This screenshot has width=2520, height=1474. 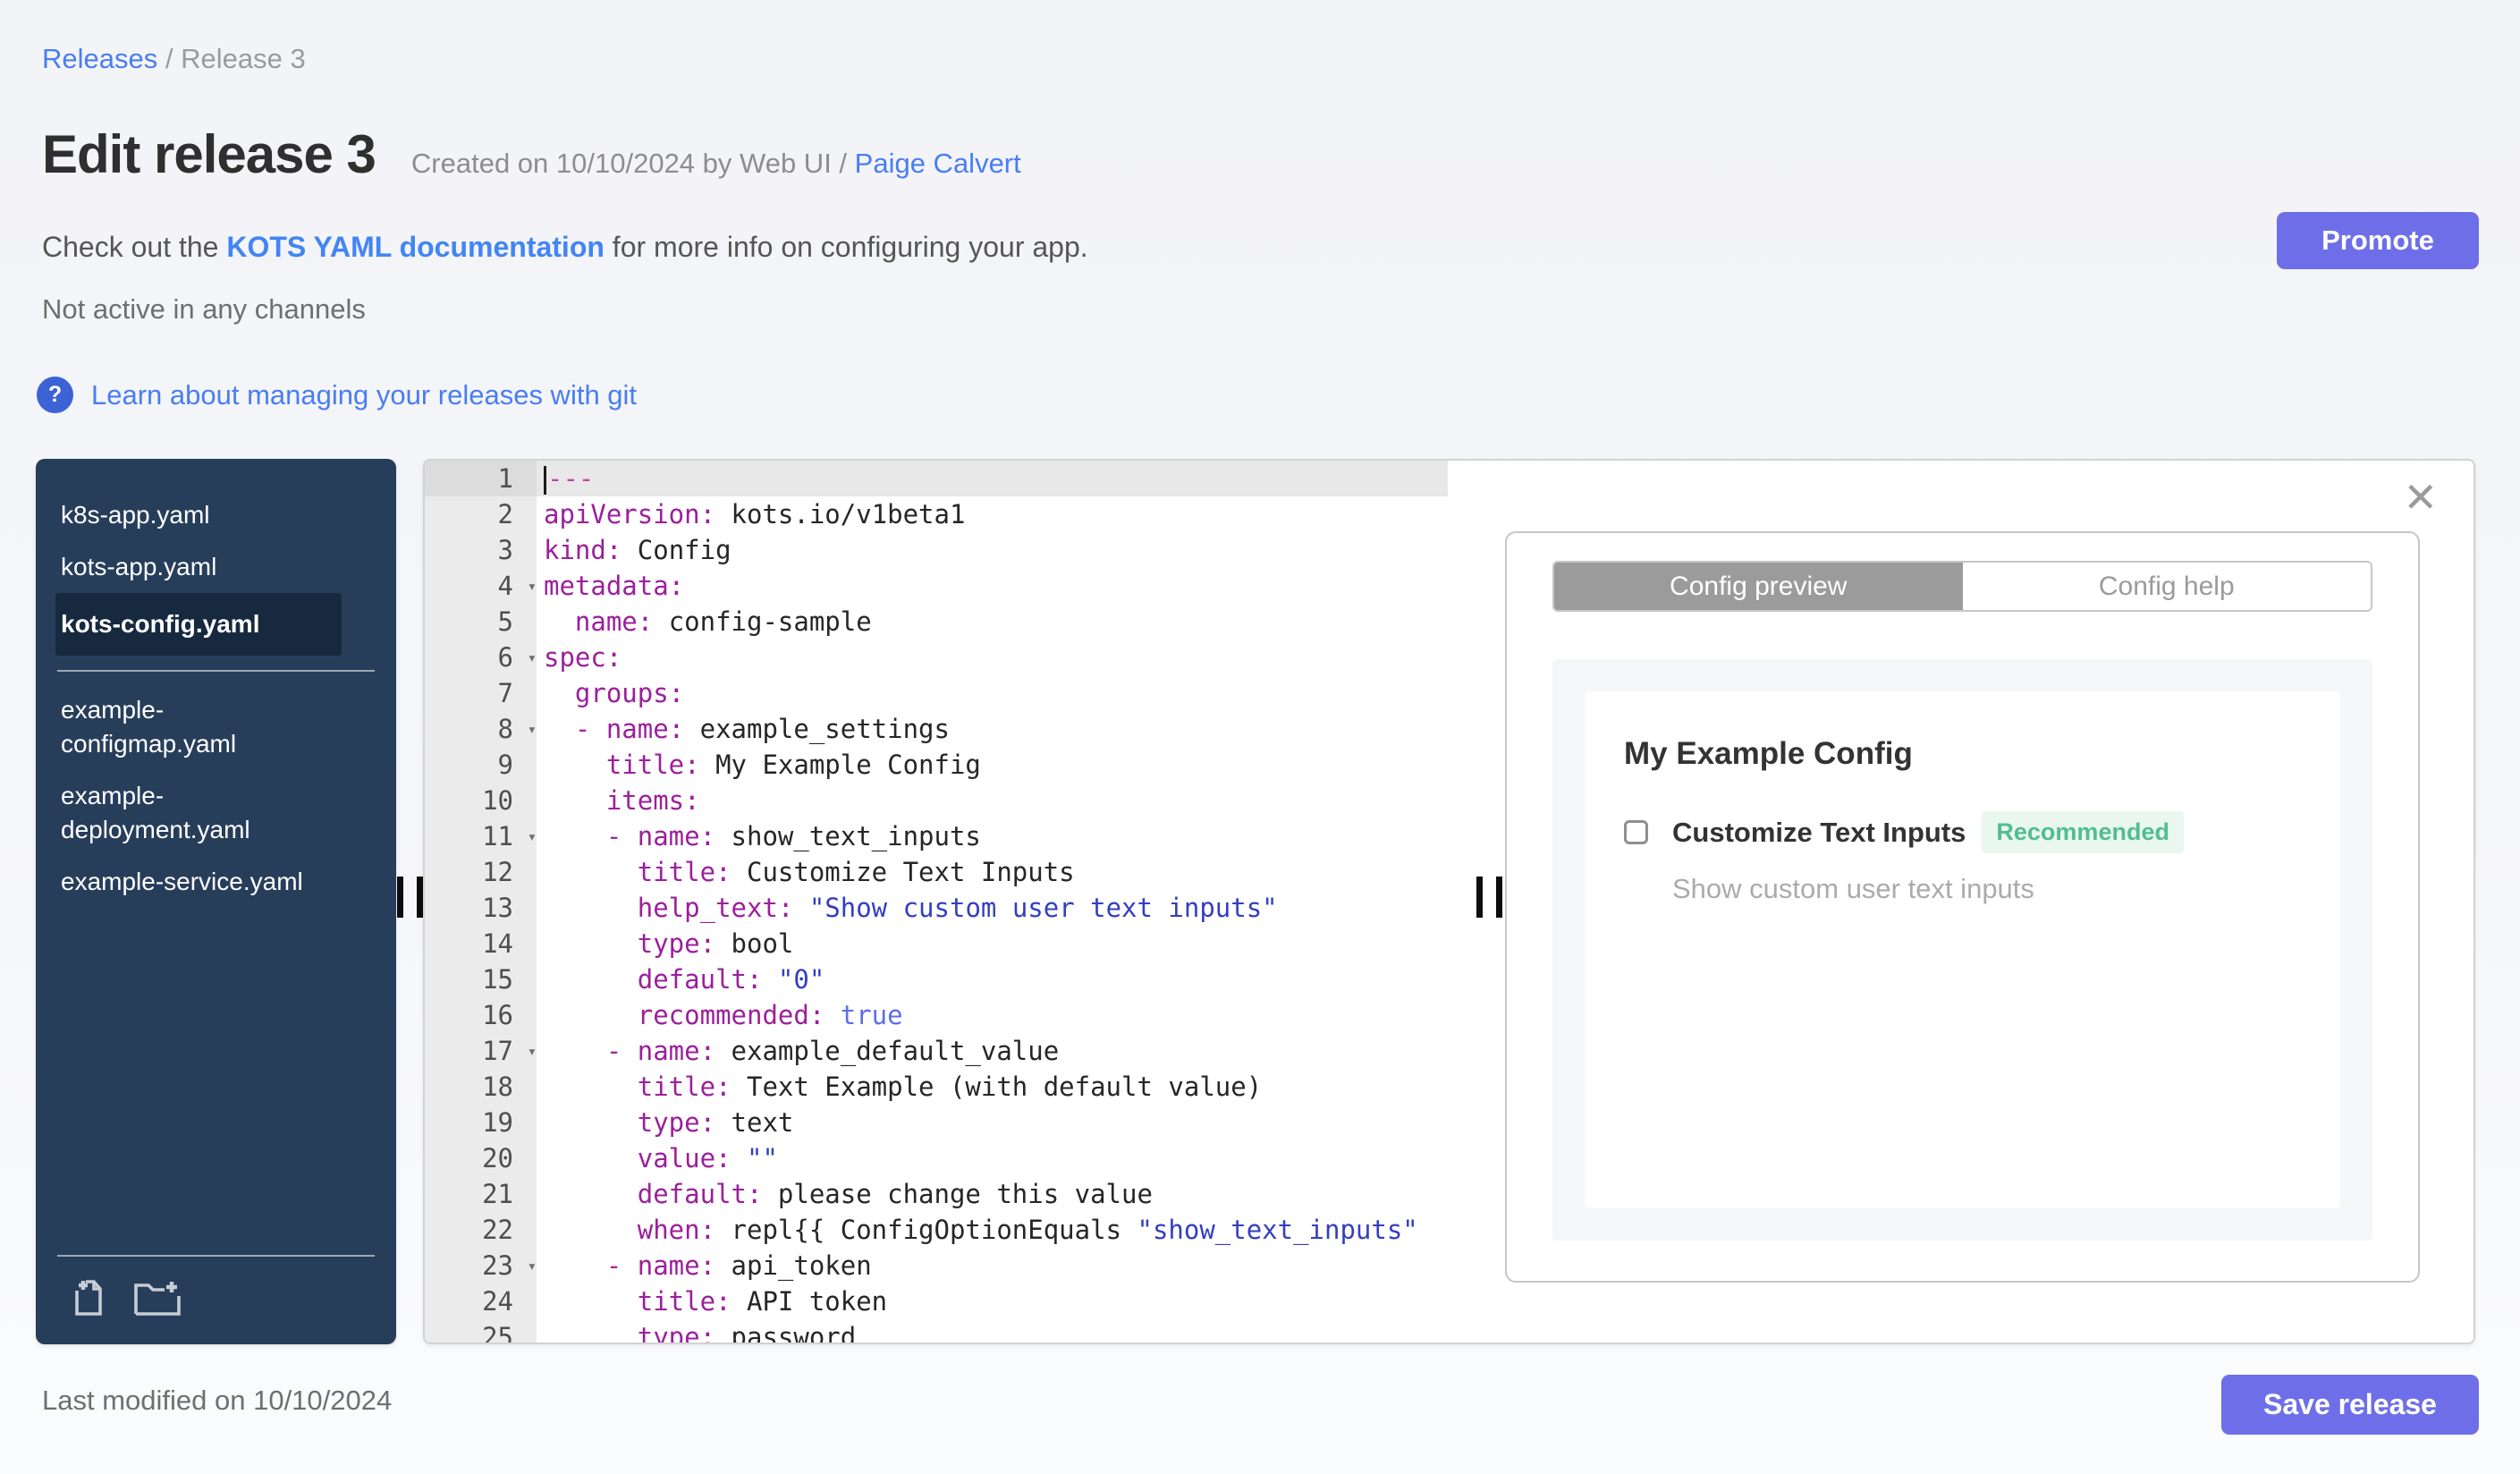 What do you see at coordinates (632, 163) in the screenshot?
I see `created-text: Created on 10/10/2024 by Web UI /` at bounding box center [632, 163].